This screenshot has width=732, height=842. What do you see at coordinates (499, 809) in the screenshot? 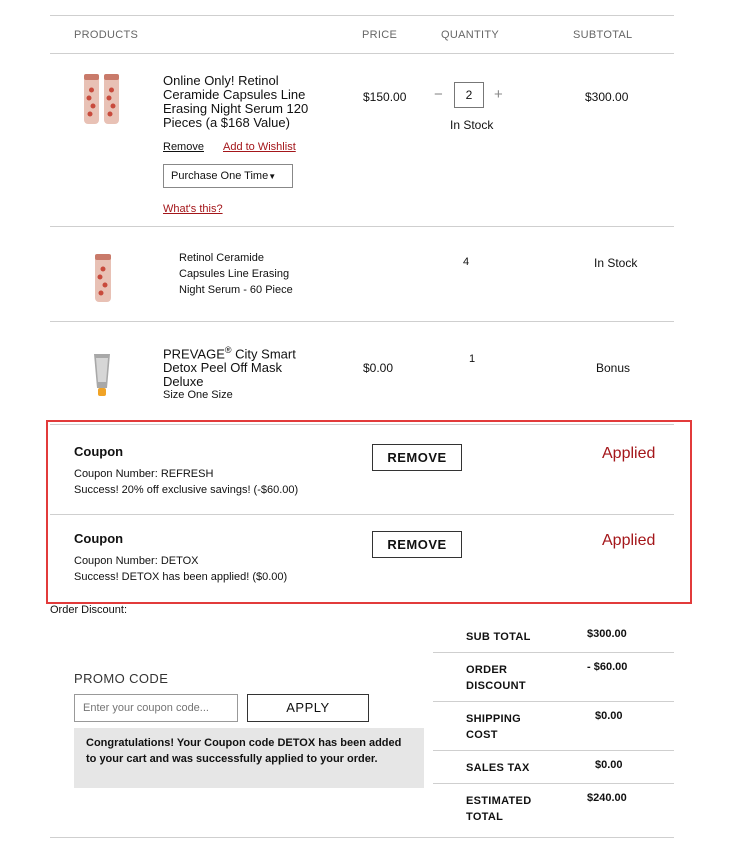
I see `summary-label-estimated-total: ESTIMATED TOTAL` at bounding box center [499, 809].